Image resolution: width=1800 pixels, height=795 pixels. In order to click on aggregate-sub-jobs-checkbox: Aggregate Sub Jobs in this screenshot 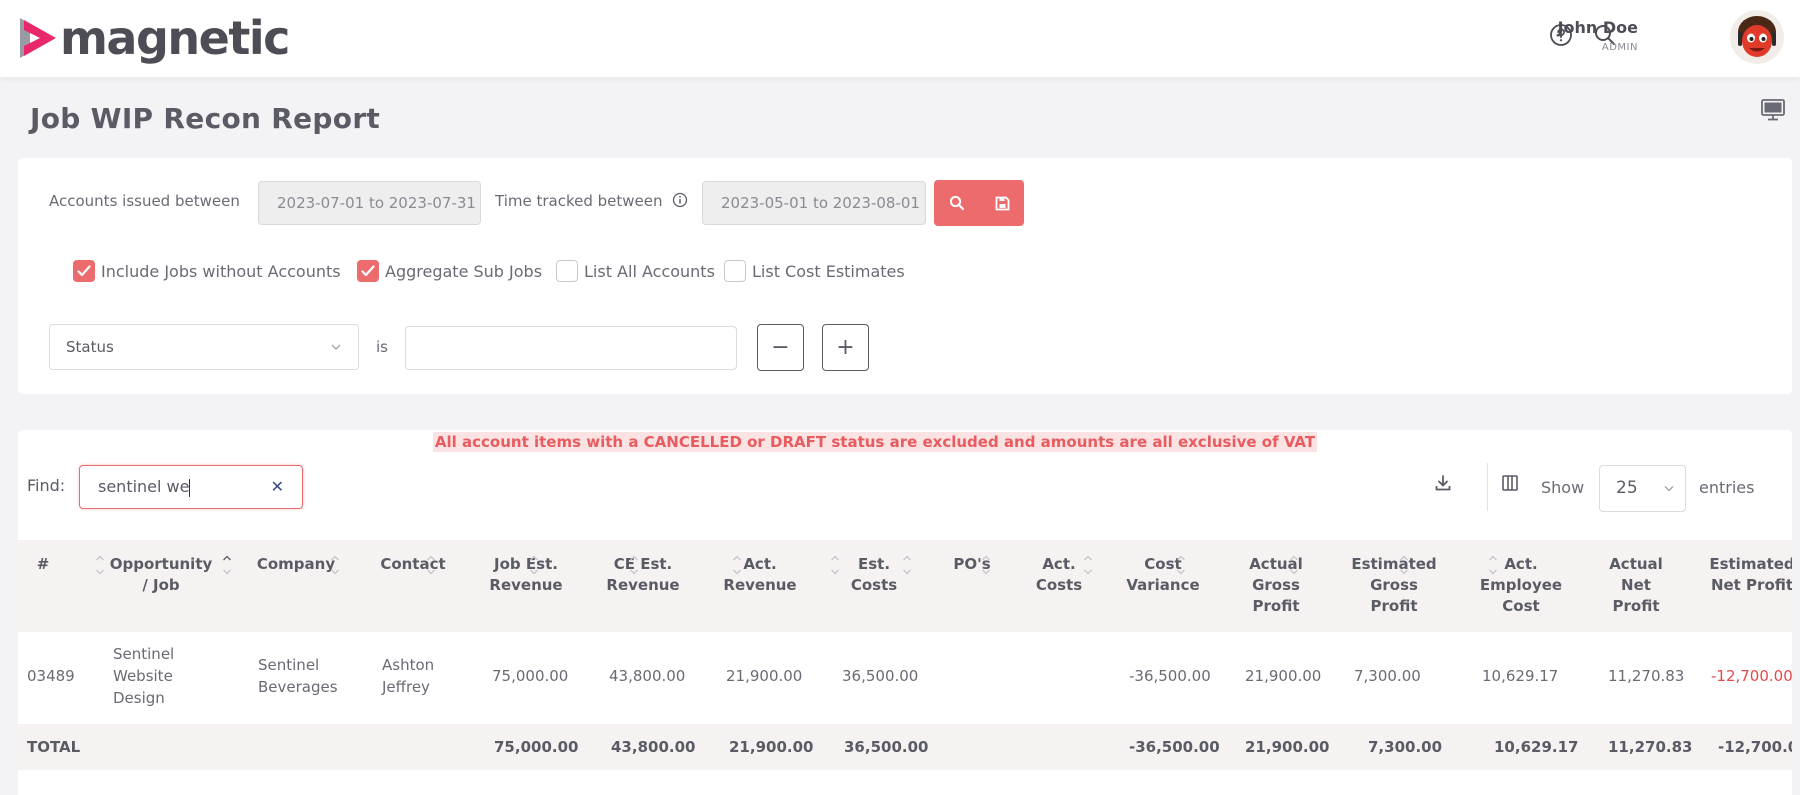, I will do `click(449, 271)`.